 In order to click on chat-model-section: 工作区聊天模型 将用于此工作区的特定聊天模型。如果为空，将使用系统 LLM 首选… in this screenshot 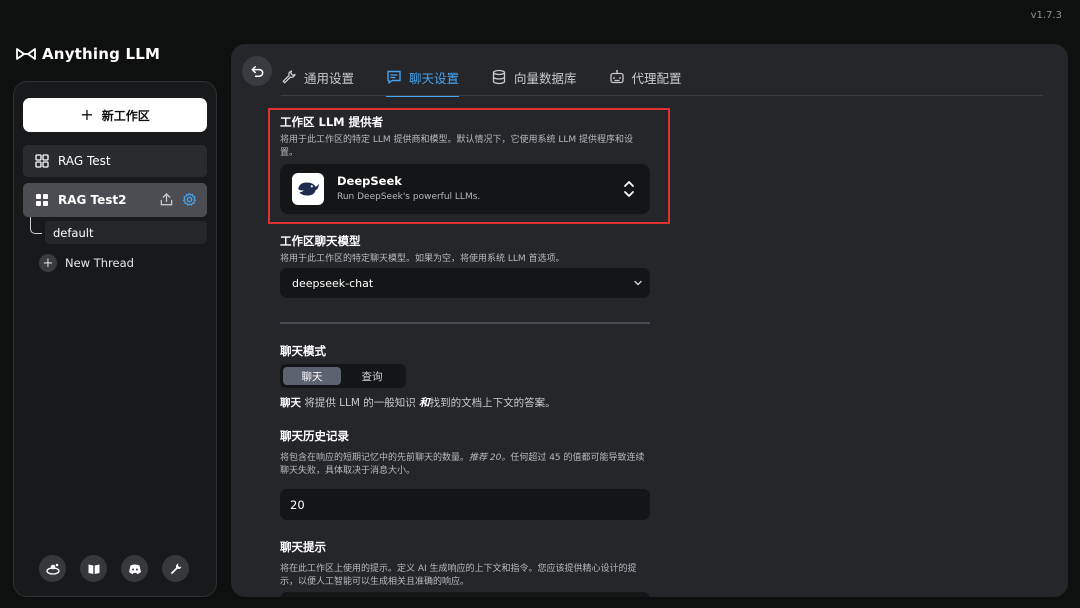, I will do `click(465, 249)`.